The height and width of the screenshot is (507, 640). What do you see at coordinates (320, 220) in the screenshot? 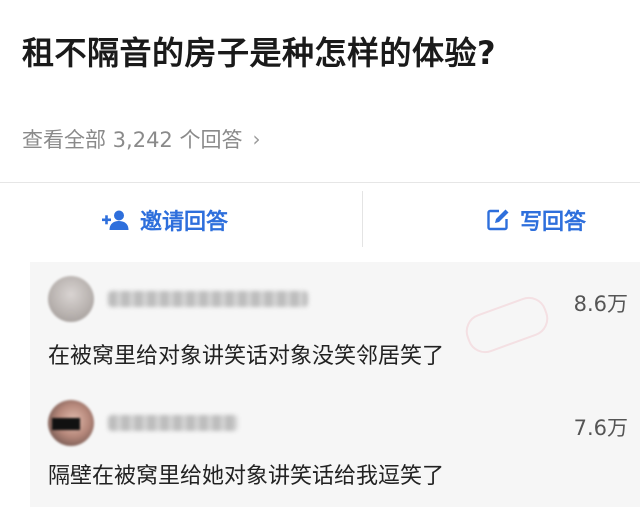
I see `action-bar: 邀请回答 写回答` at bounding box center [320, 220].